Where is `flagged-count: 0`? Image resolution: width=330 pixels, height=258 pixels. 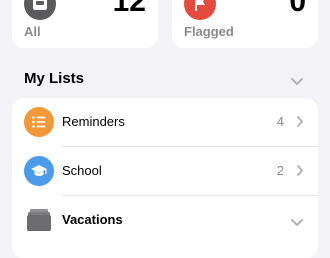
flagged-count: 0 is located at coordinates (297, 9).